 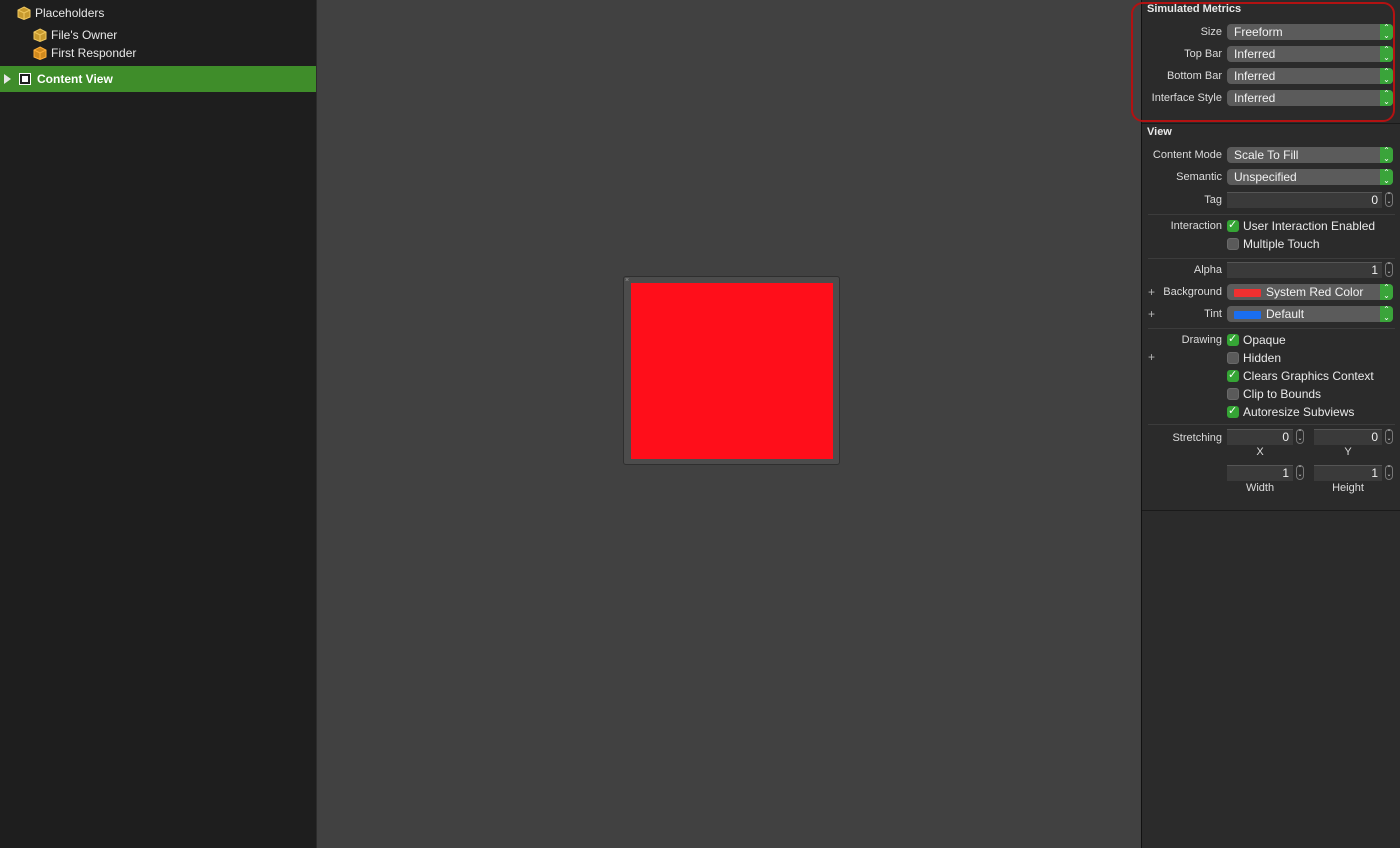 What do you see at coordinates (1265, 177) in the screenshot?
I see `semantic-value: Unspecified` at bounding box center [1265, 177].